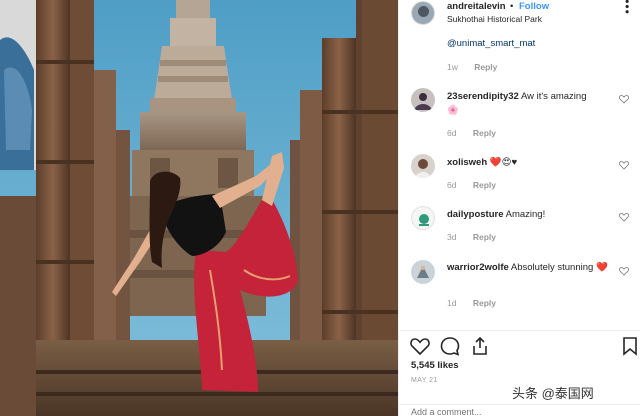  What do you see at coordinates (478, 267) in the screenshot?
I see `commenter-username: warrior2wolfe` at bounding box center [478, 267].